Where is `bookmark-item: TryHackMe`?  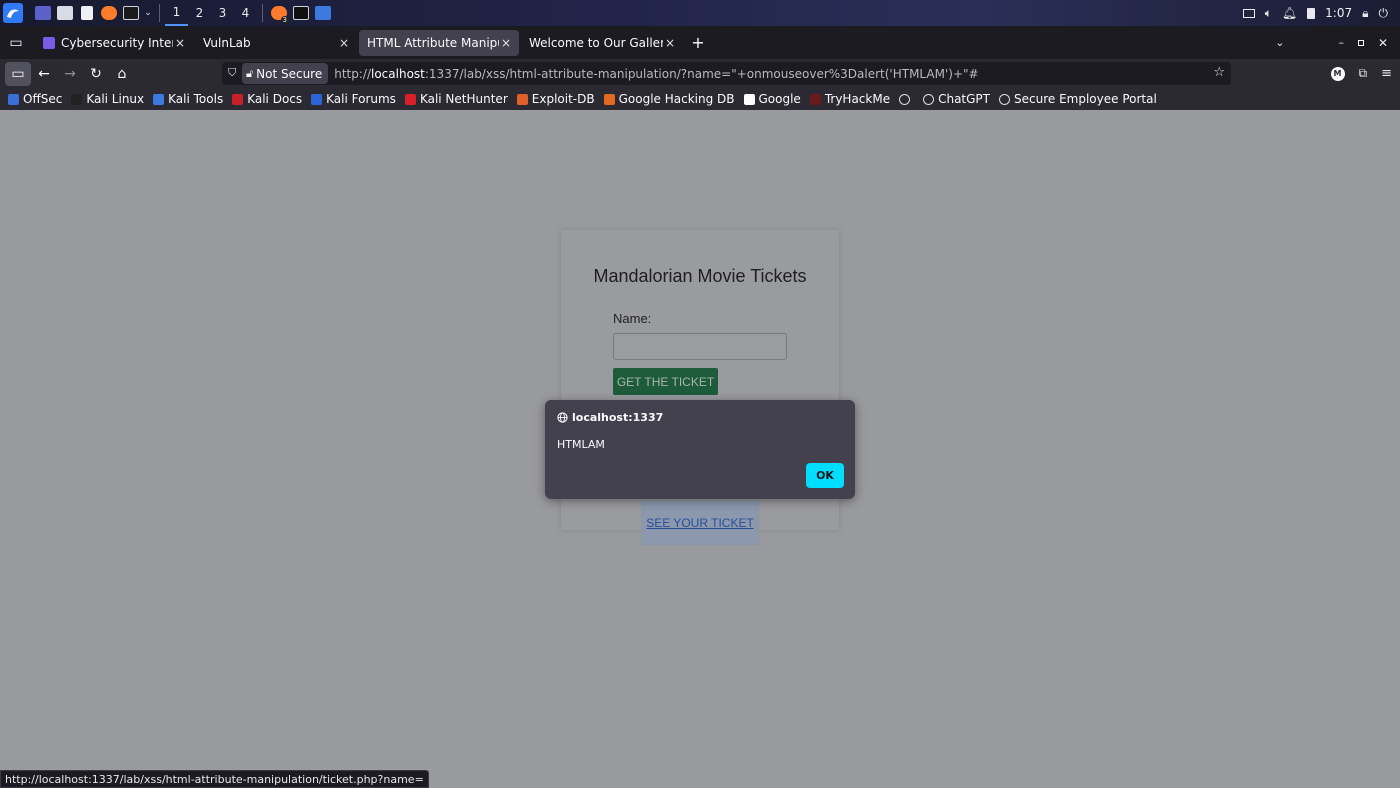
bookmark-item: TryHackMe is located at coordinates (850, 99).